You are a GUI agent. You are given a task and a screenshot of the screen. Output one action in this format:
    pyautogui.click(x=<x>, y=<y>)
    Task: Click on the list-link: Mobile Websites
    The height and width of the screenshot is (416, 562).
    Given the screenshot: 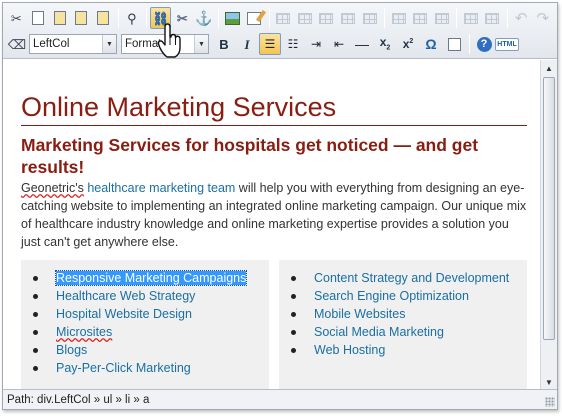 What is the action you would take?
    pyautogui.click(x=359, y=314)
    